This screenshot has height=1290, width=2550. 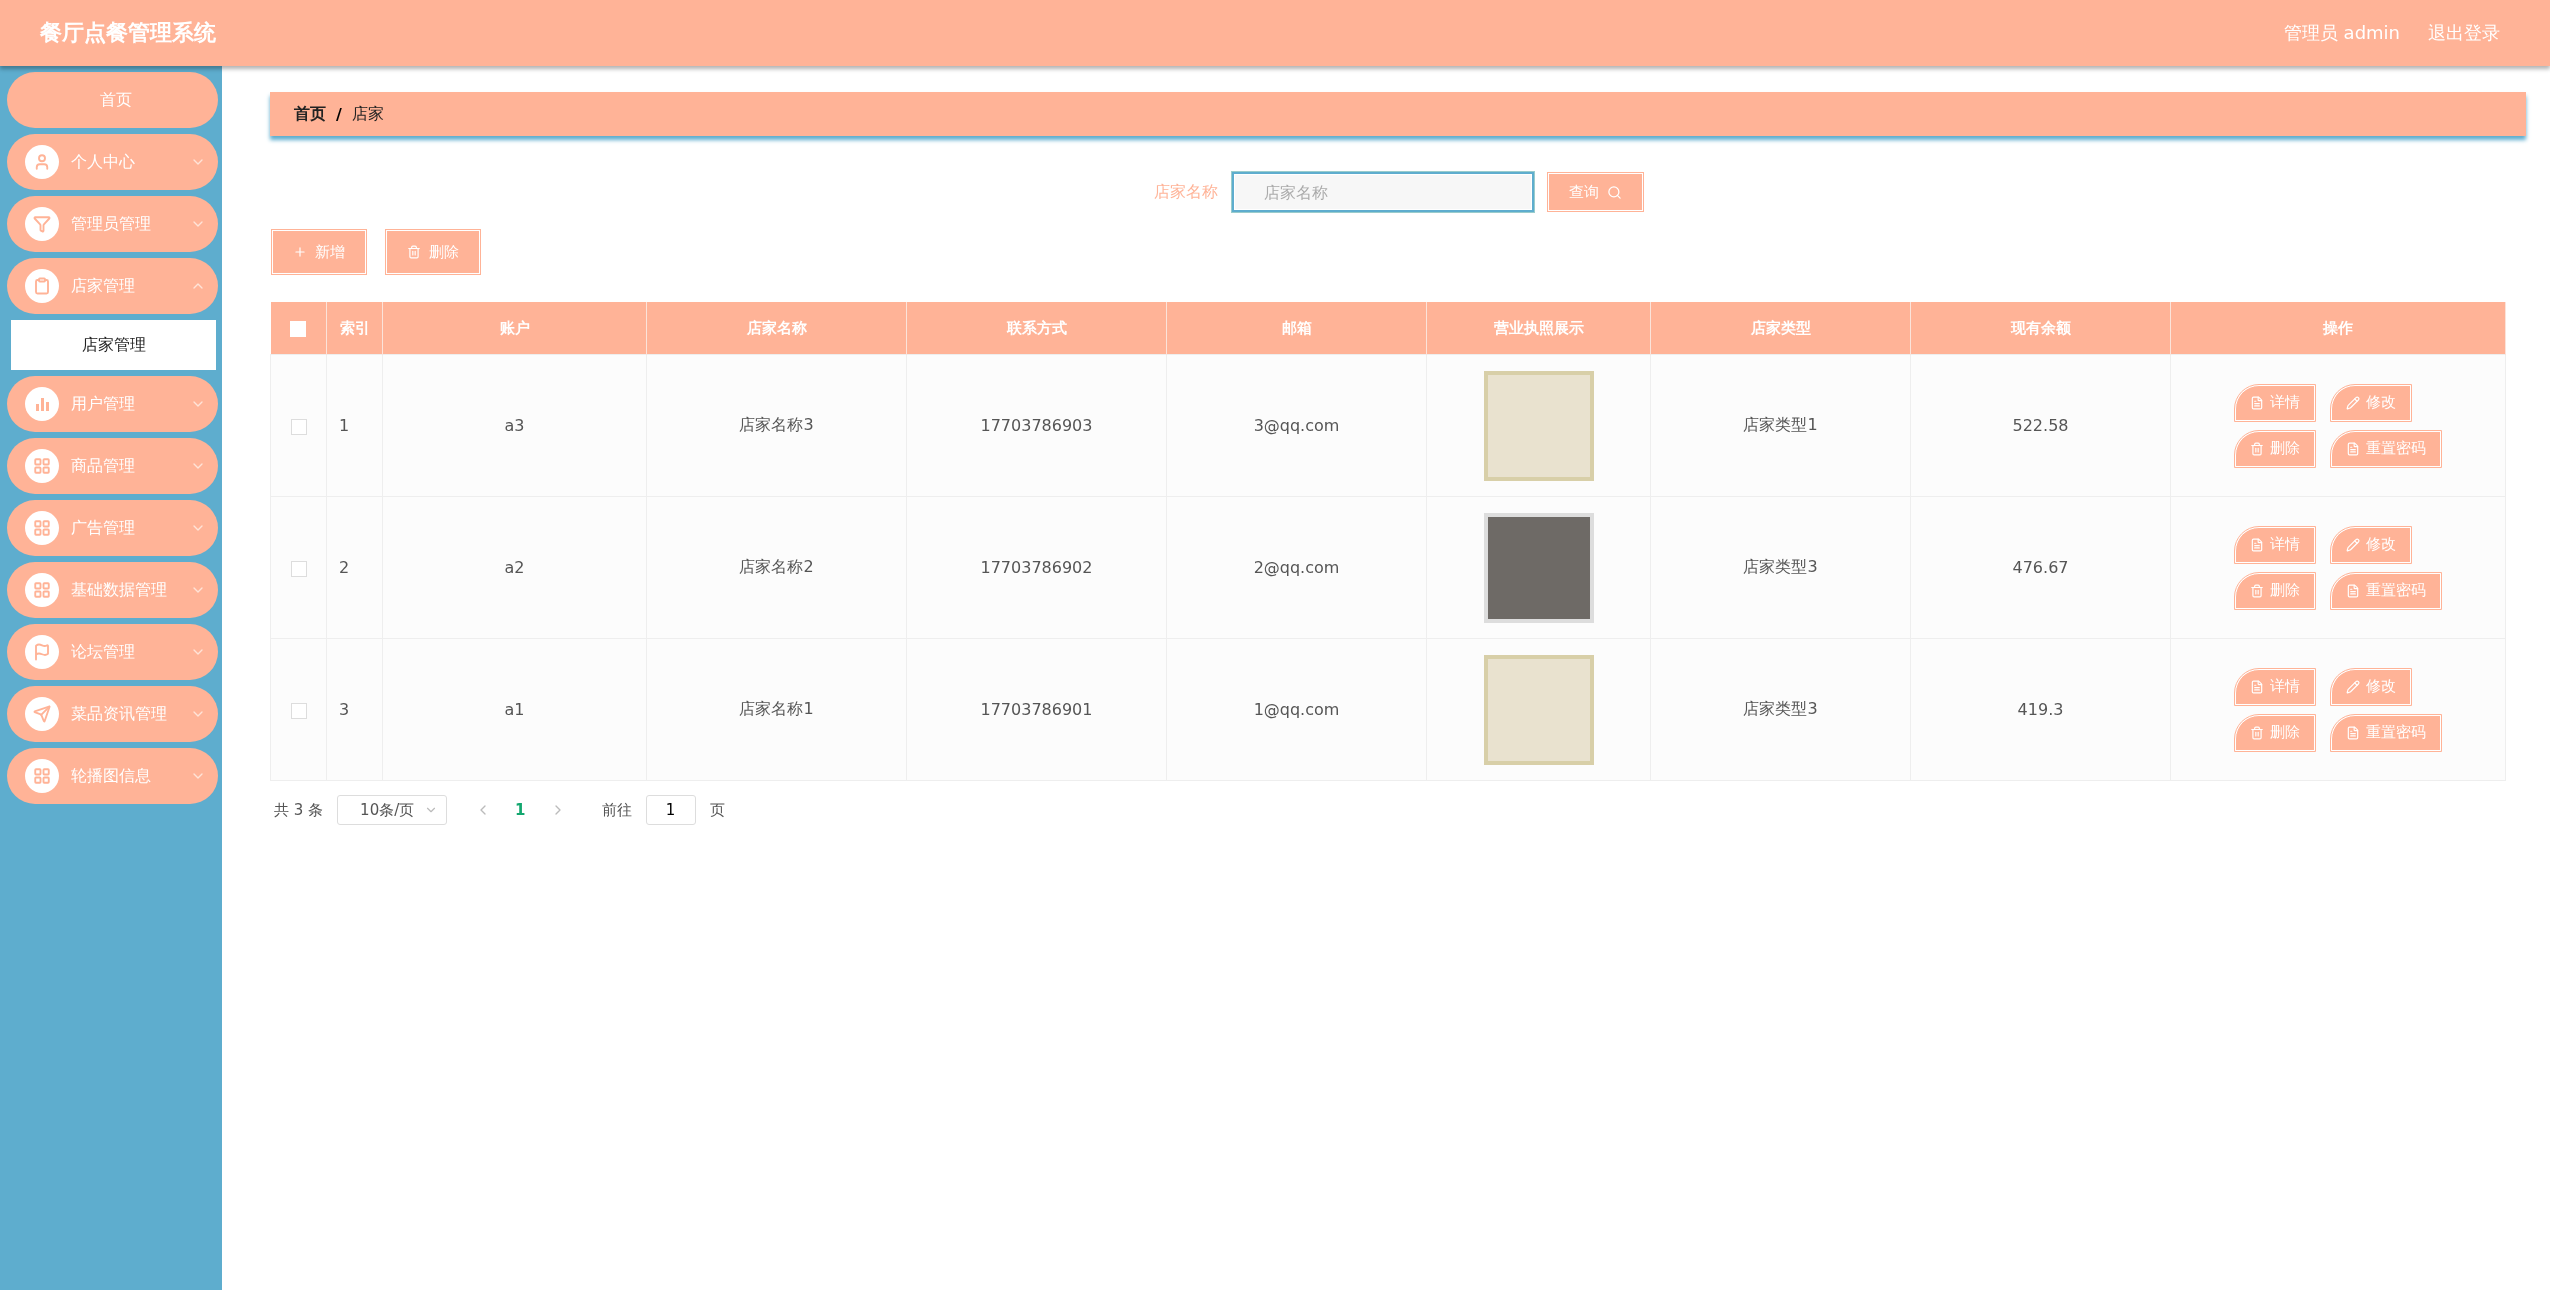 I want to click on search-button: 查询, so click(x=1595, y=192).